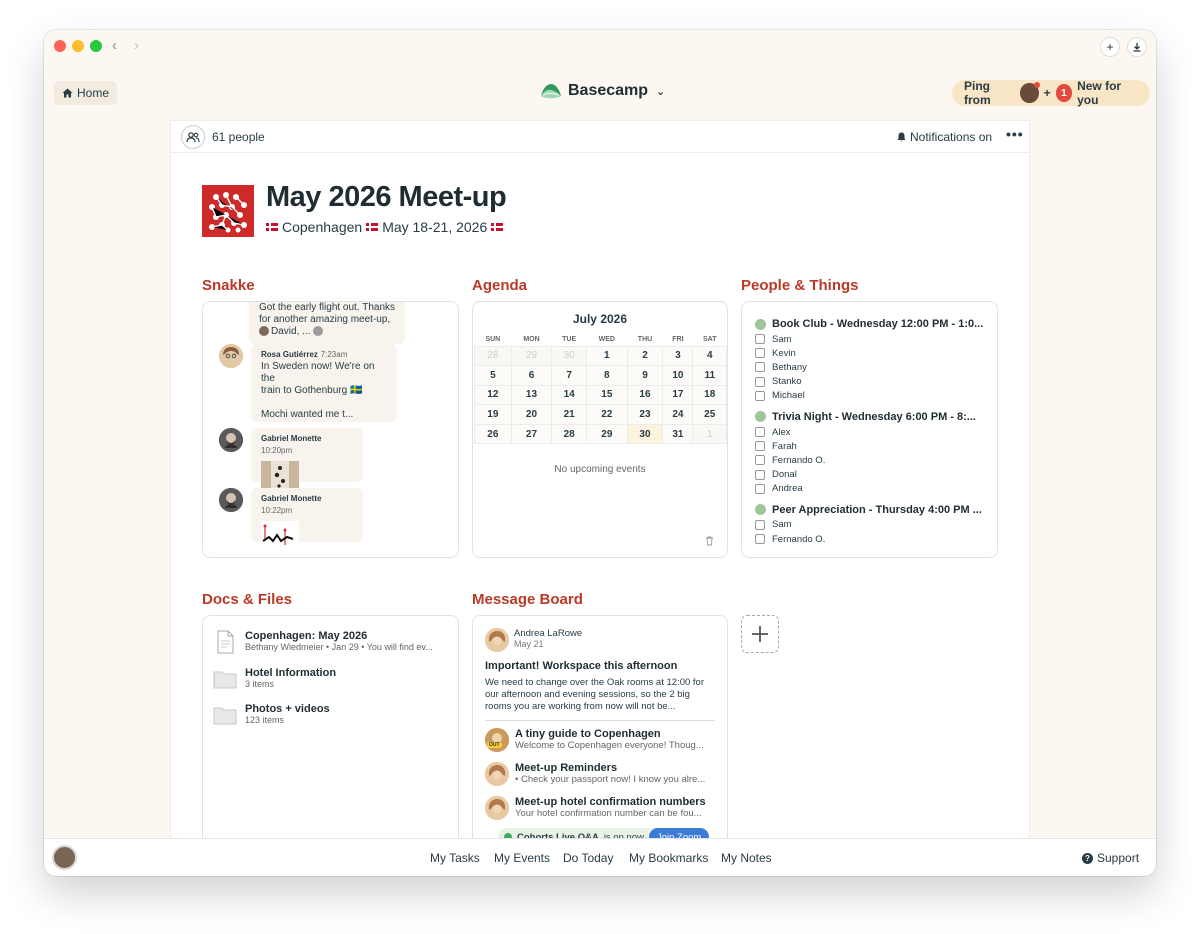  I want to click on todos-tool-title: People & Things, so click(800, 285).